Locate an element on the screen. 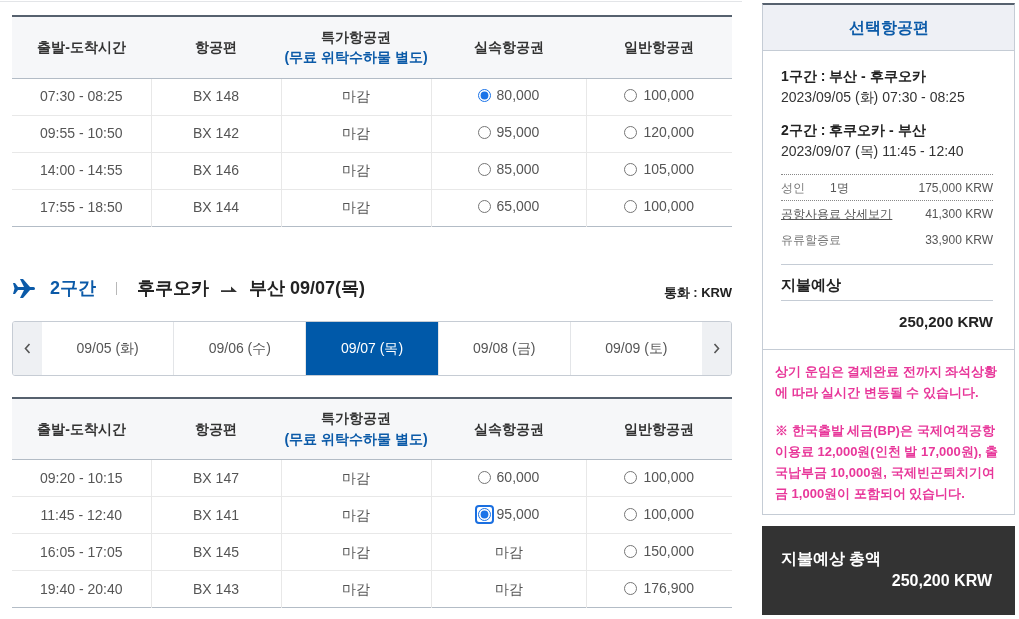 The height and width of the screenshot is (619, 1019). segment-schedule: 2023/09/07 (목) 11:45 - 12:40 is located at coordinates (873, 151).